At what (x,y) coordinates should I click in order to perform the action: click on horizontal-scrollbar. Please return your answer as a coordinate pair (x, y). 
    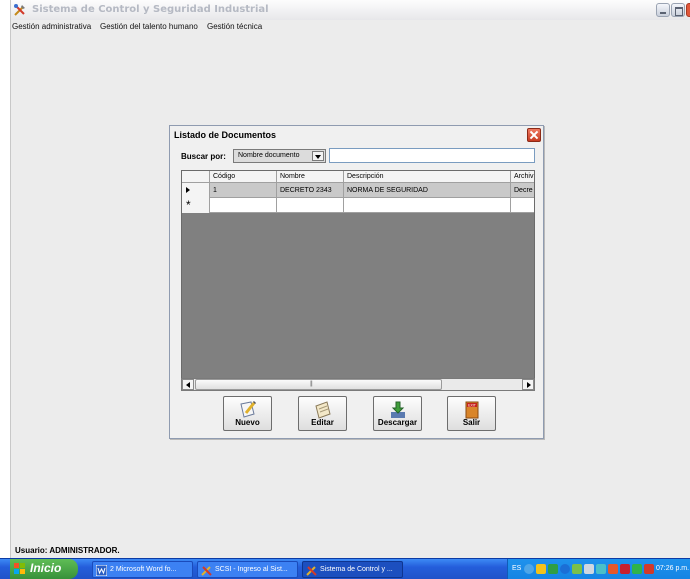
    Looking at the image, I should click on (358, 384).